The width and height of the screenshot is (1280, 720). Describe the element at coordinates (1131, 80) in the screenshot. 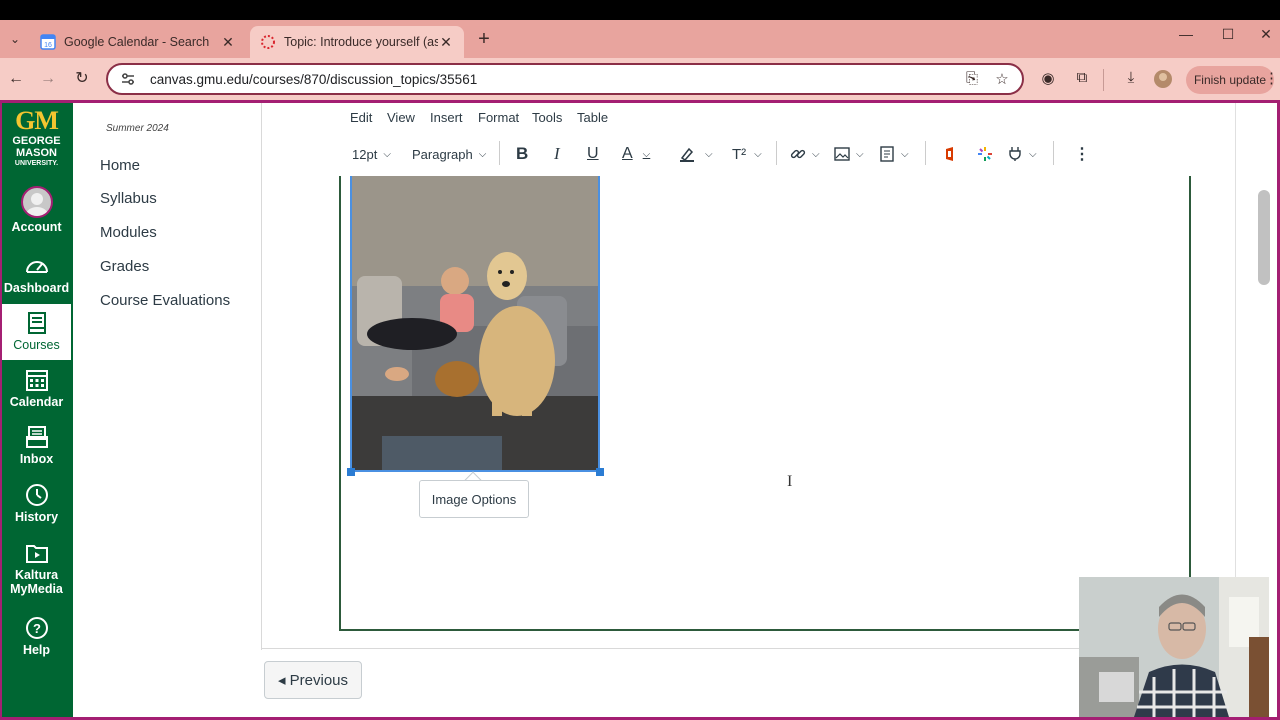

I see `download-icon: ⤓` at that location.